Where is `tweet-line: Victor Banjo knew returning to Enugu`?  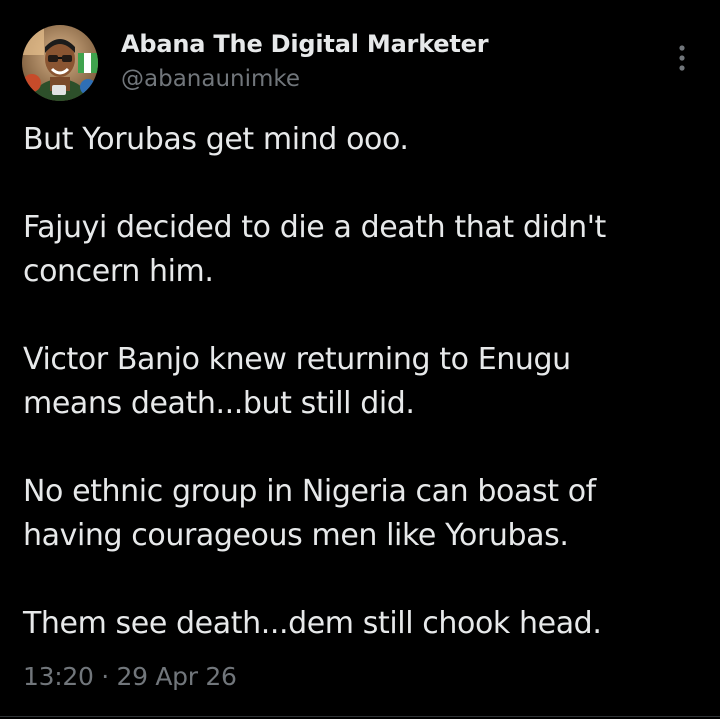 tweet-line: Victor Banjo knew returning to Enugu is located at coordinates (297, 359).